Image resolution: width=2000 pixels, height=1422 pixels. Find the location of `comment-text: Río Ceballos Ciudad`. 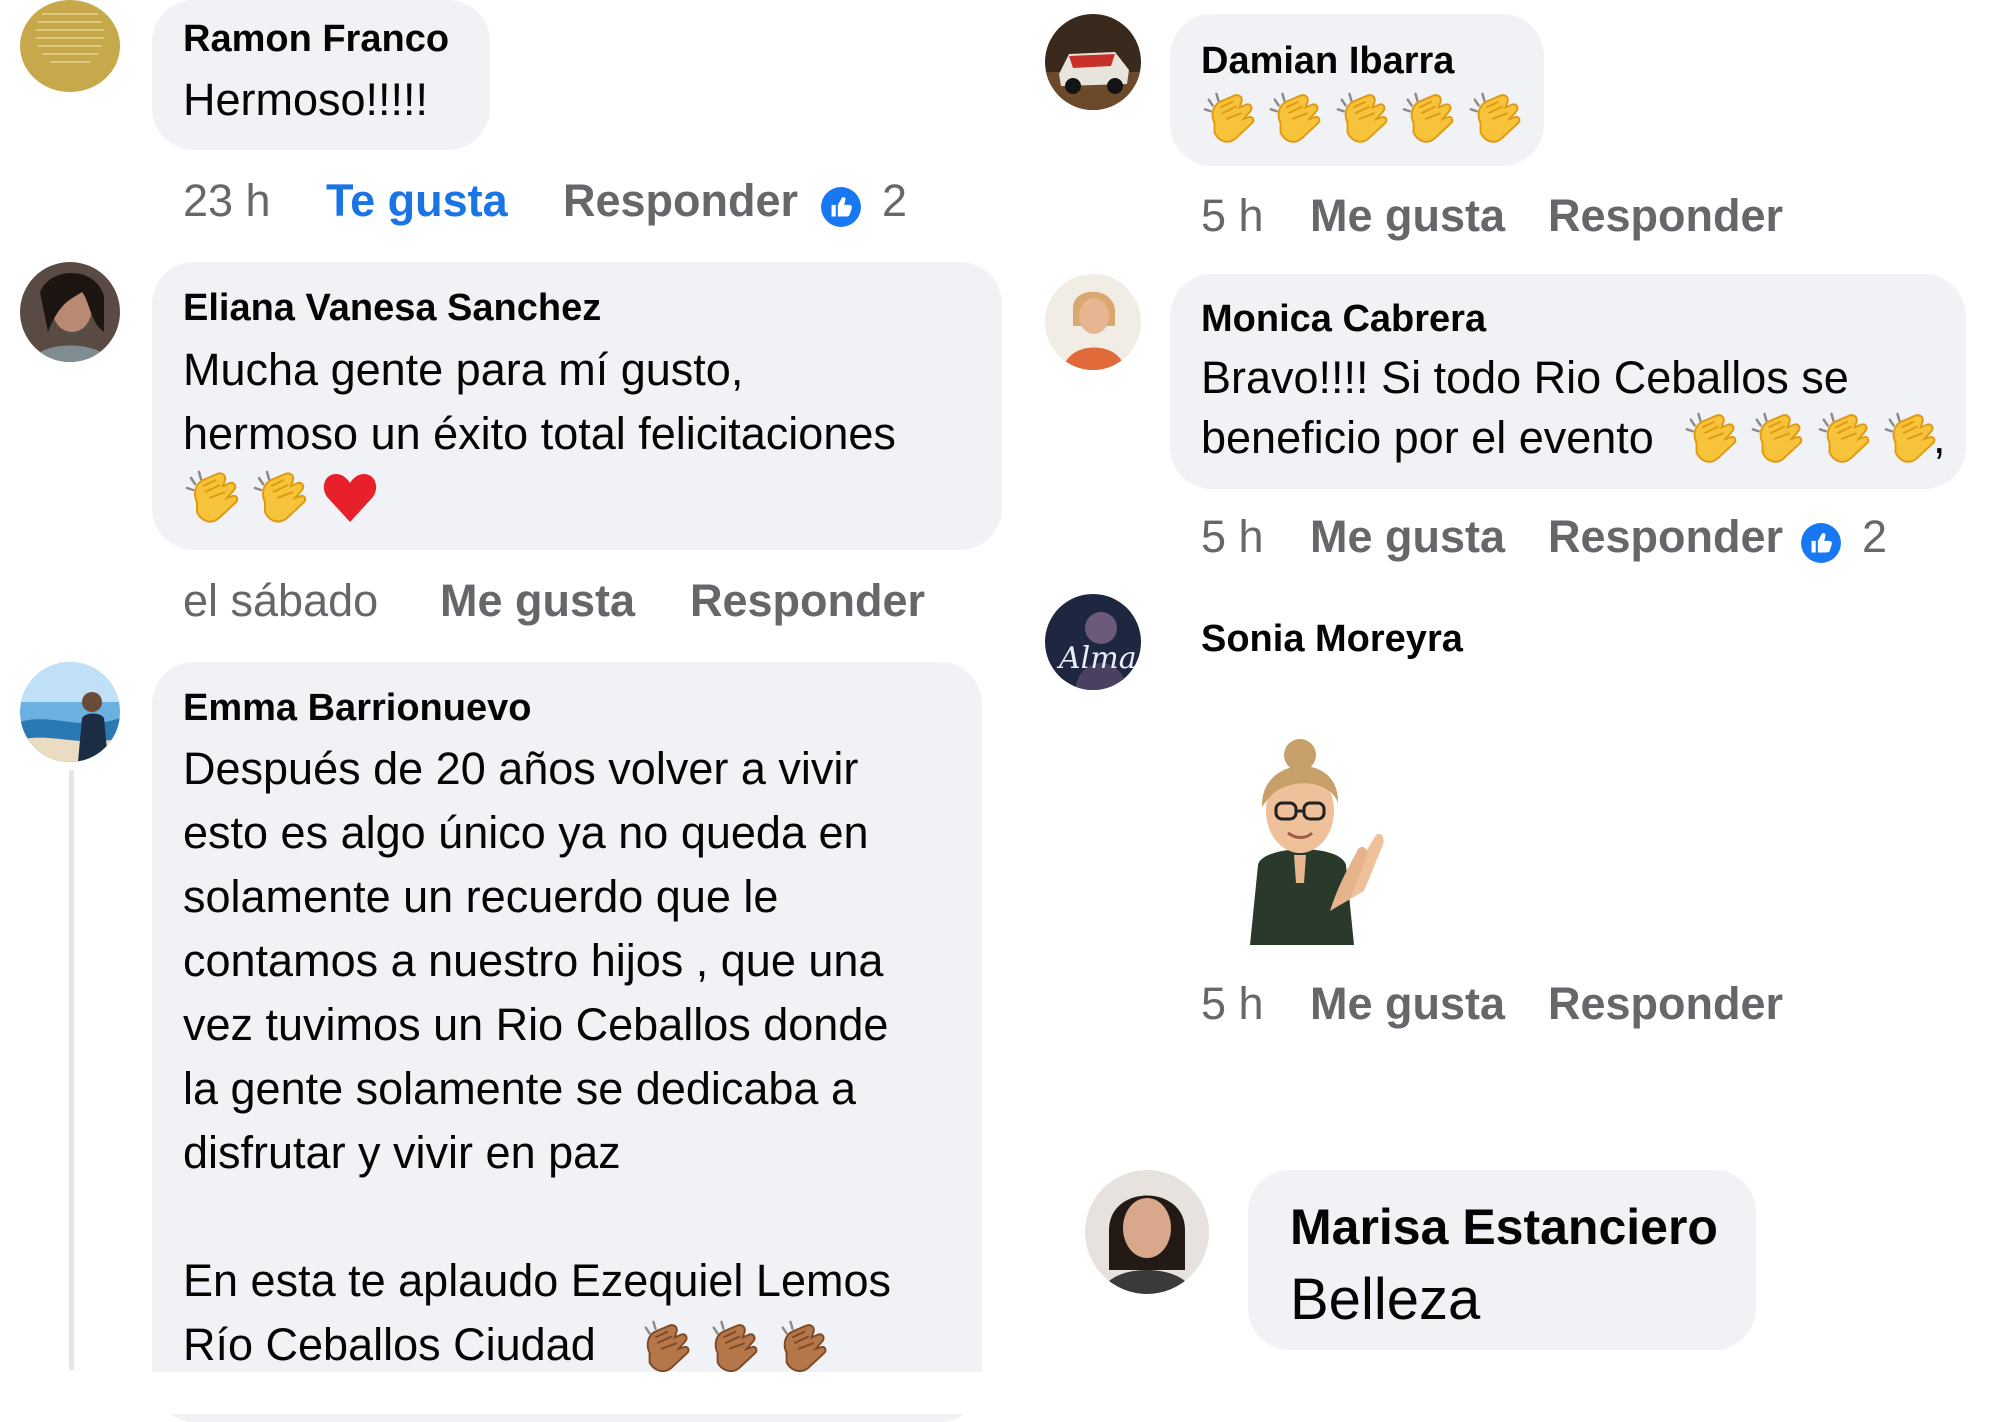

comment-text: Río Ceballos Ciudad is located at coordinates (389, 1344).